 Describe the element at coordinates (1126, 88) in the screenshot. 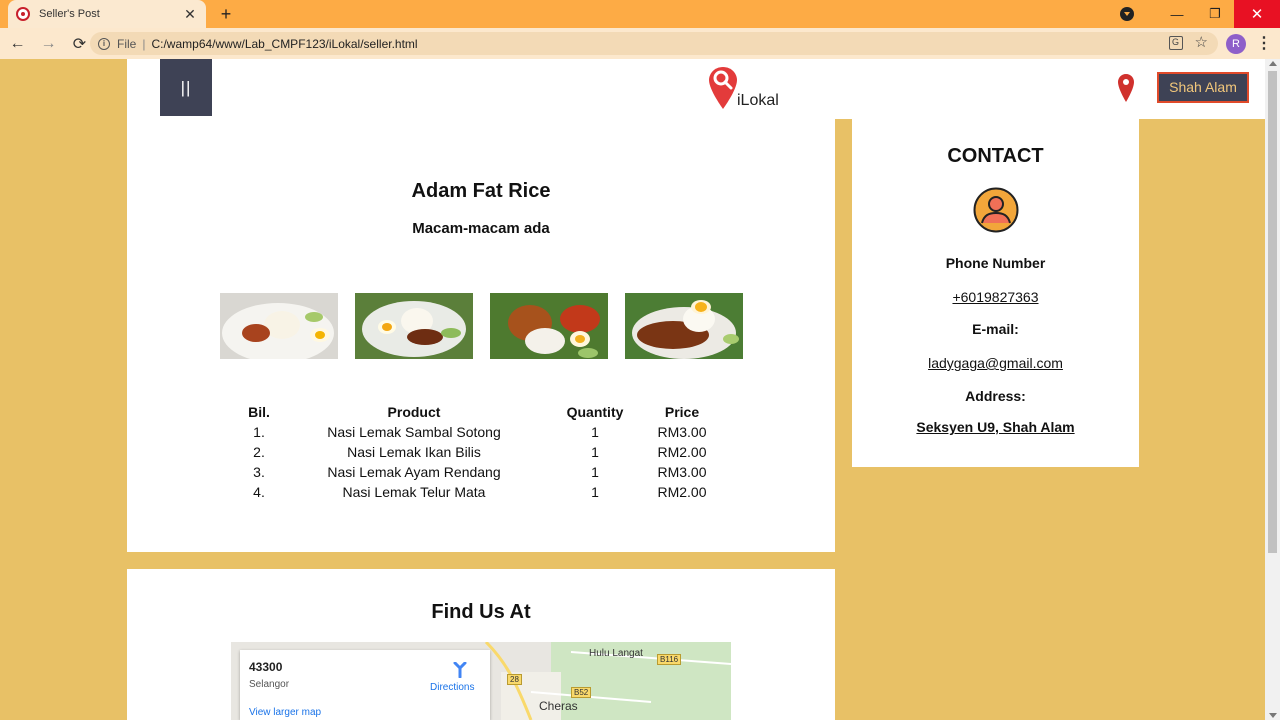

I see `location-pin-icon` at that location.